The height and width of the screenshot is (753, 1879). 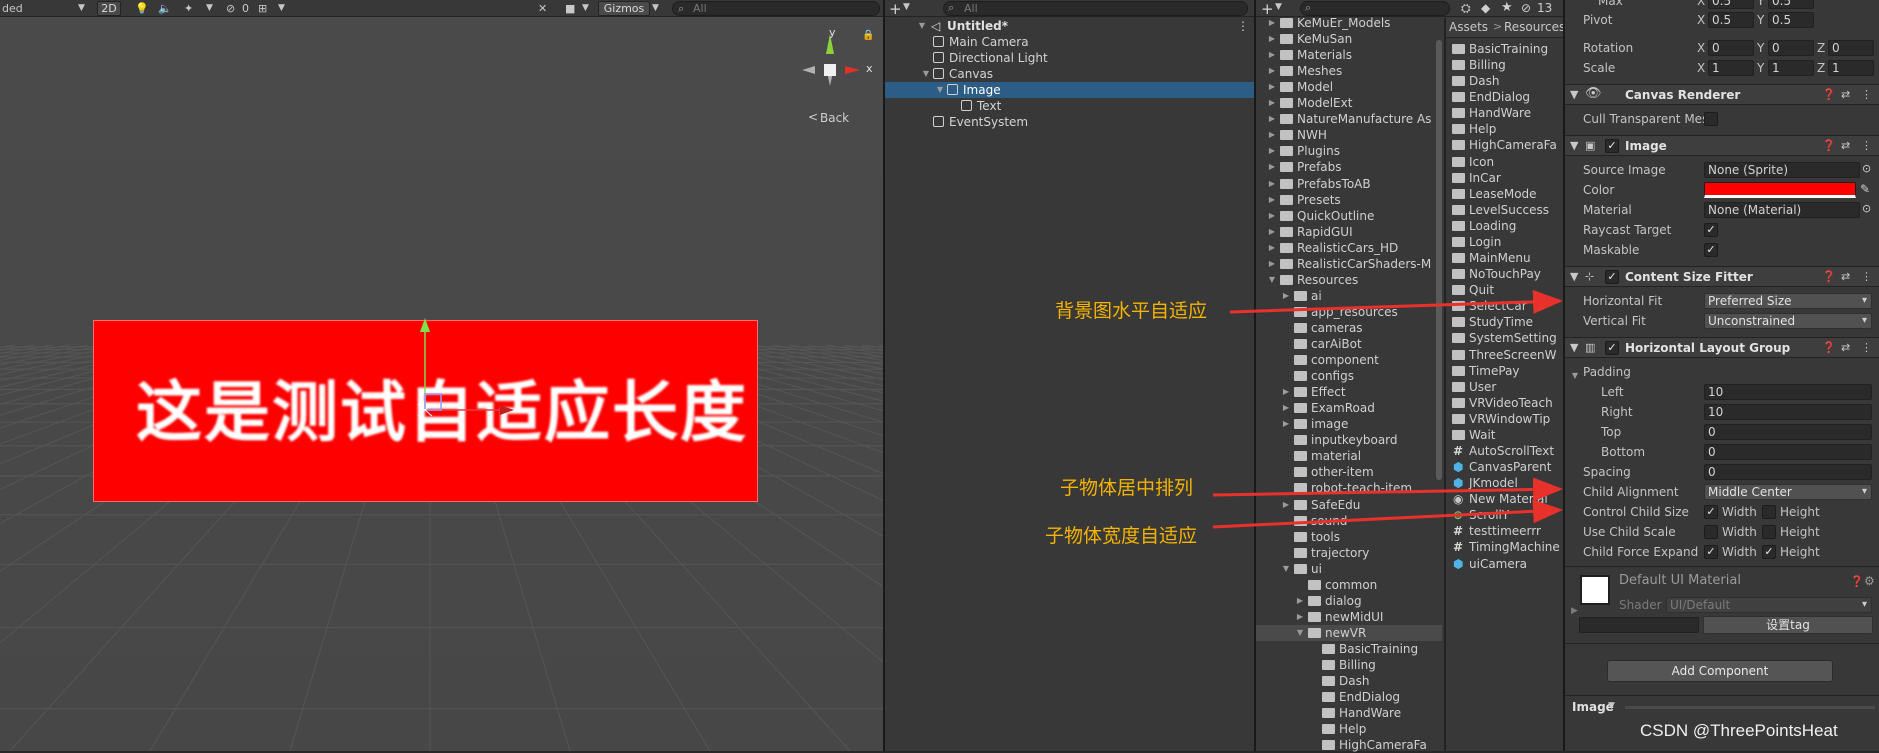 What do you see at coordinates (1722, 347) in the screenshot?
I see `horizontal-layout-group-header: ▼ ▥ ✓ Horizontal Layout Group ❓ ⇄ ⋮` at bounding box center [1722, 347].